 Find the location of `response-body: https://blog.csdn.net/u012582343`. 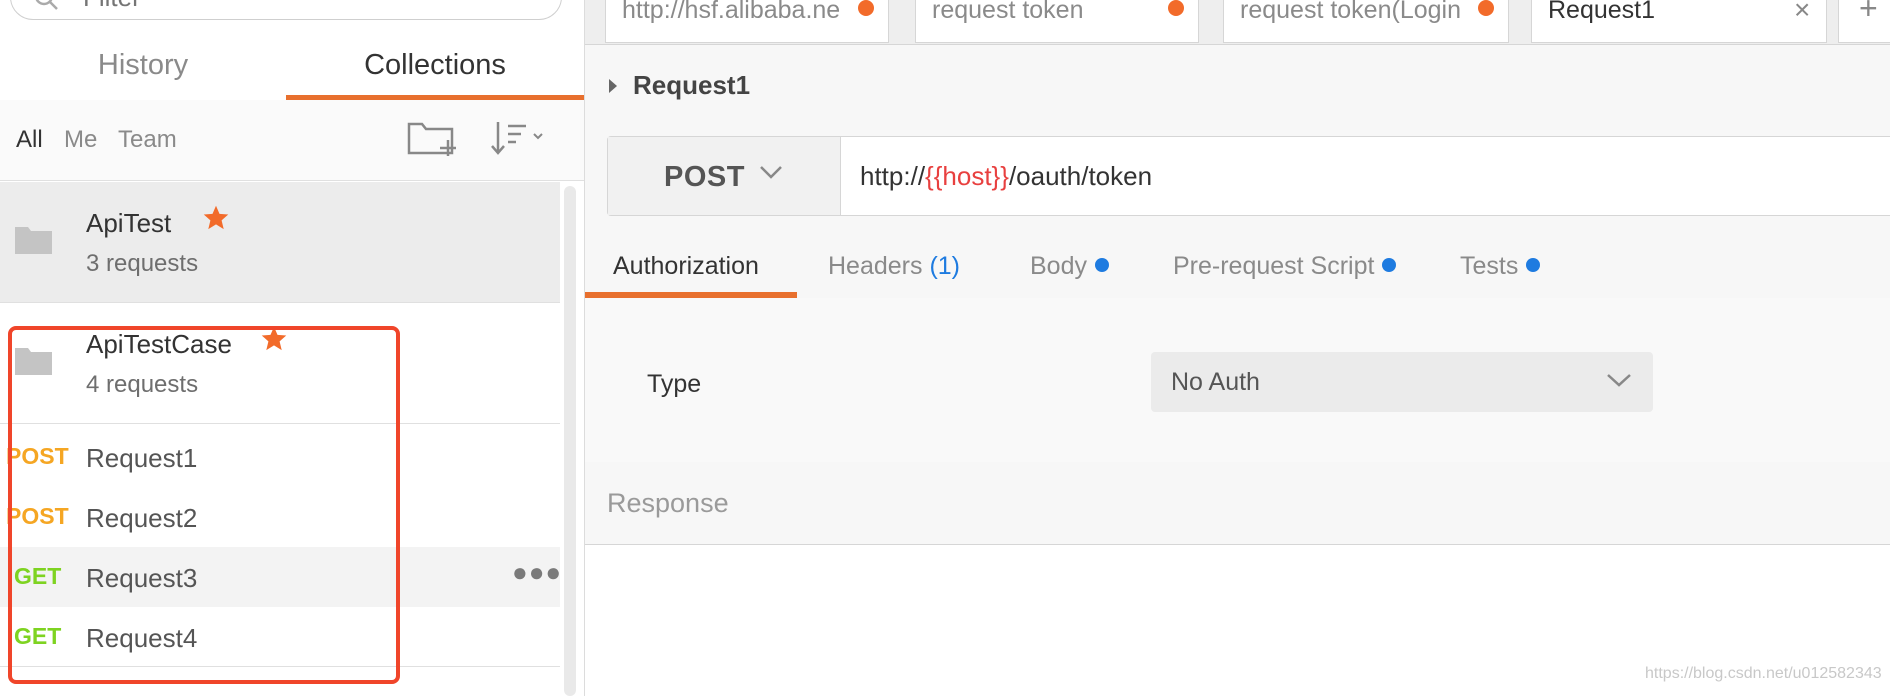

response-body: https://blog.csdn.net/u012582343 is located at coordinates (1237, 620).